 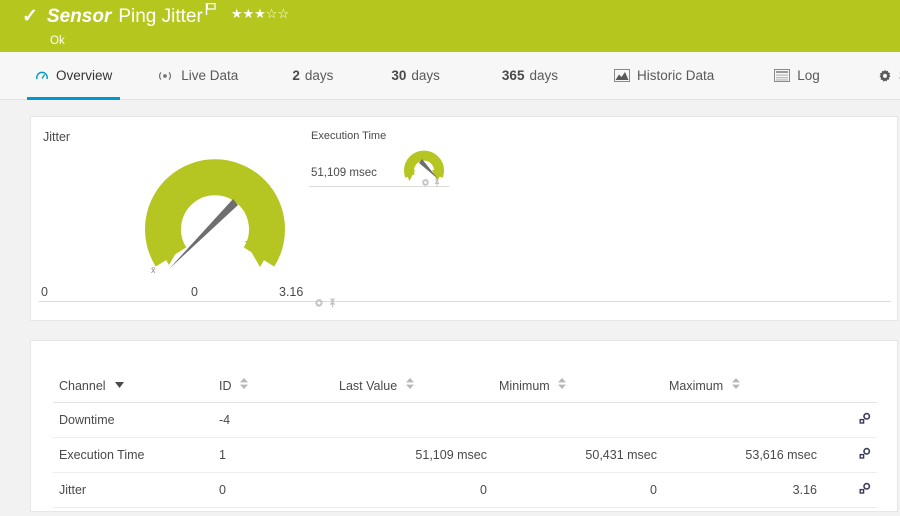 What do you see at coordinates (273, 387) in the screenshot?
I see `column-header-id: ID` at bounding box center [273, 387].